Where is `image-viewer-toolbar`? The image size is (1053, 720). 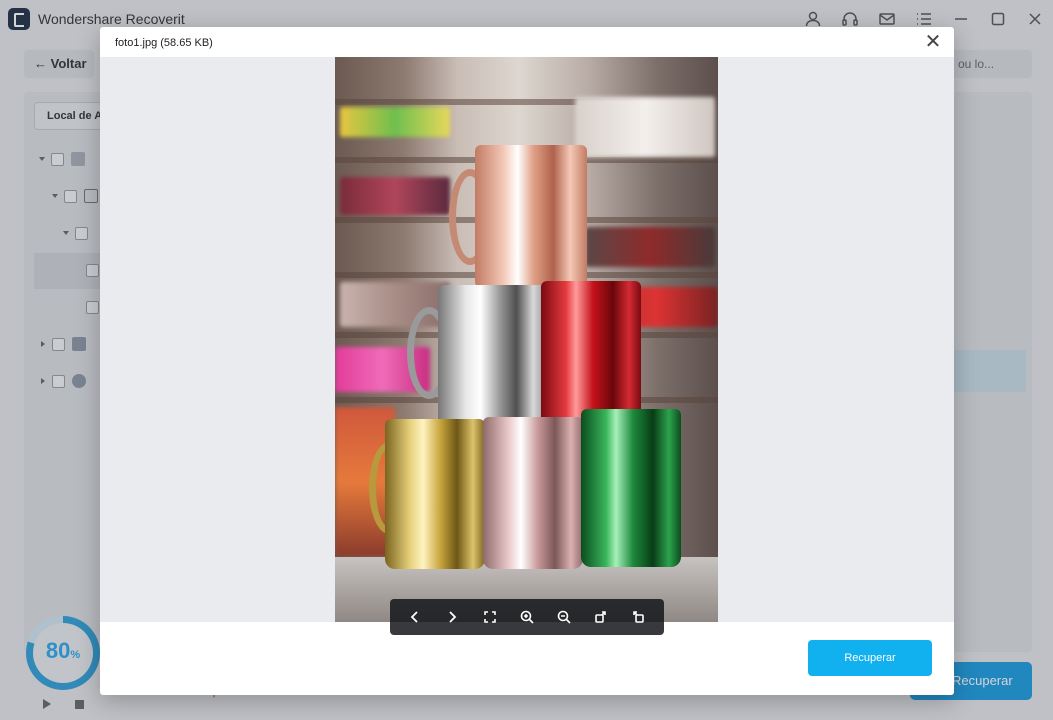 image-viewer-toolbar is located at coordinates (527, 617).